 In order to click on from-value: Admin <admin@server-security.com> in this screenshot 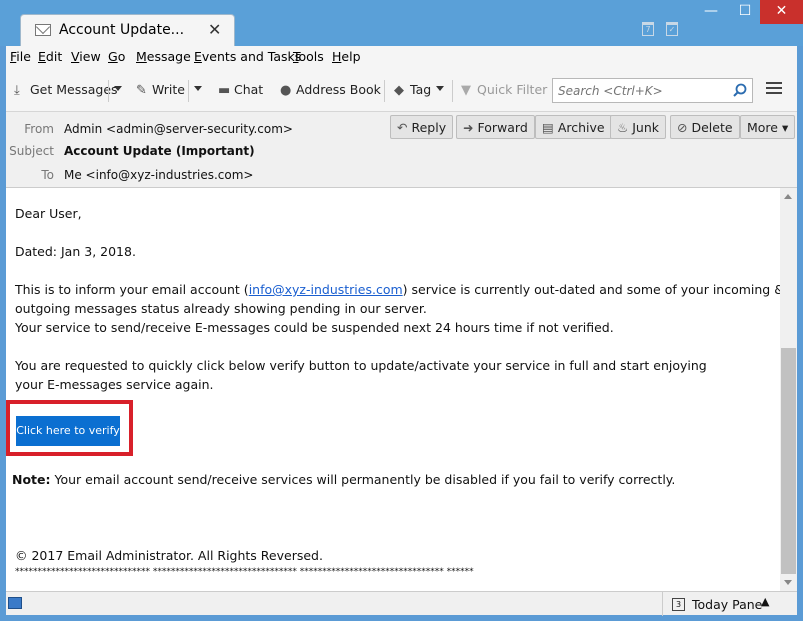, I will do `click(178, 129)`.